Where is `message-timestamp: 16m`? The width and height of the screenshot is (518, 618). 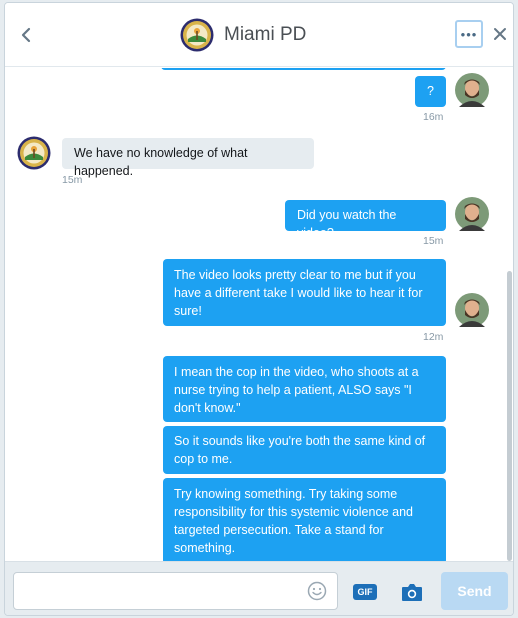 message-timestamp: 16m is located at coordinates (433, 117).